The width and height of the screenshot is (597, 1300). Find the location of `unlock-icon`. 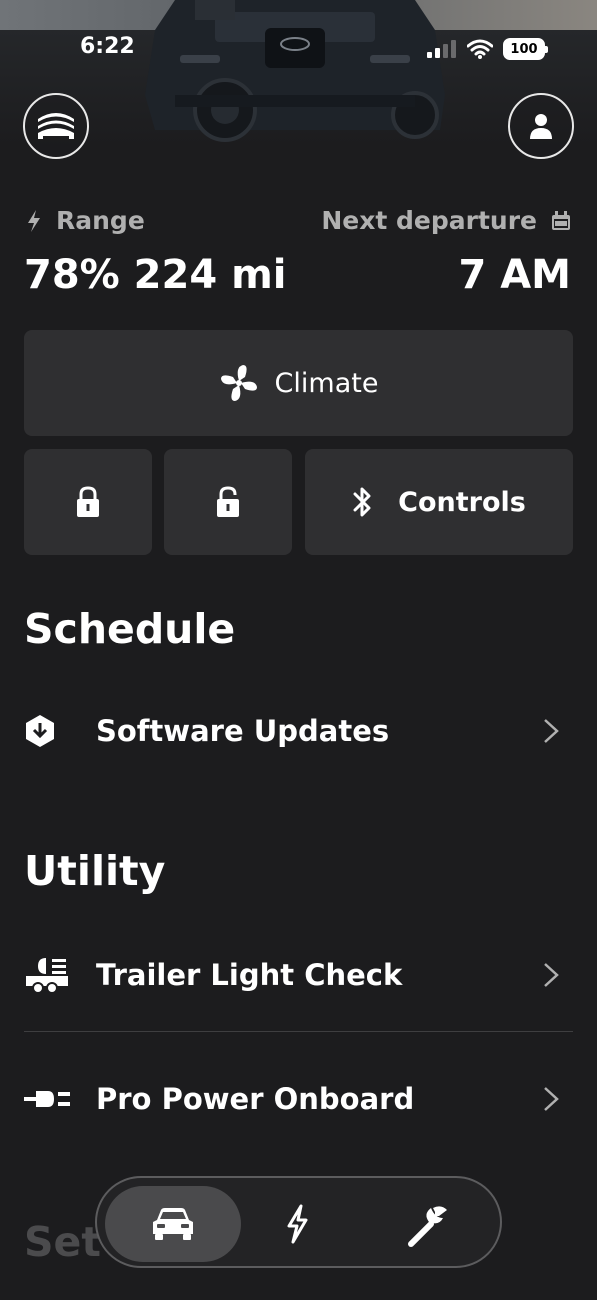

unlock-icon is located at coordinates (228, 501).